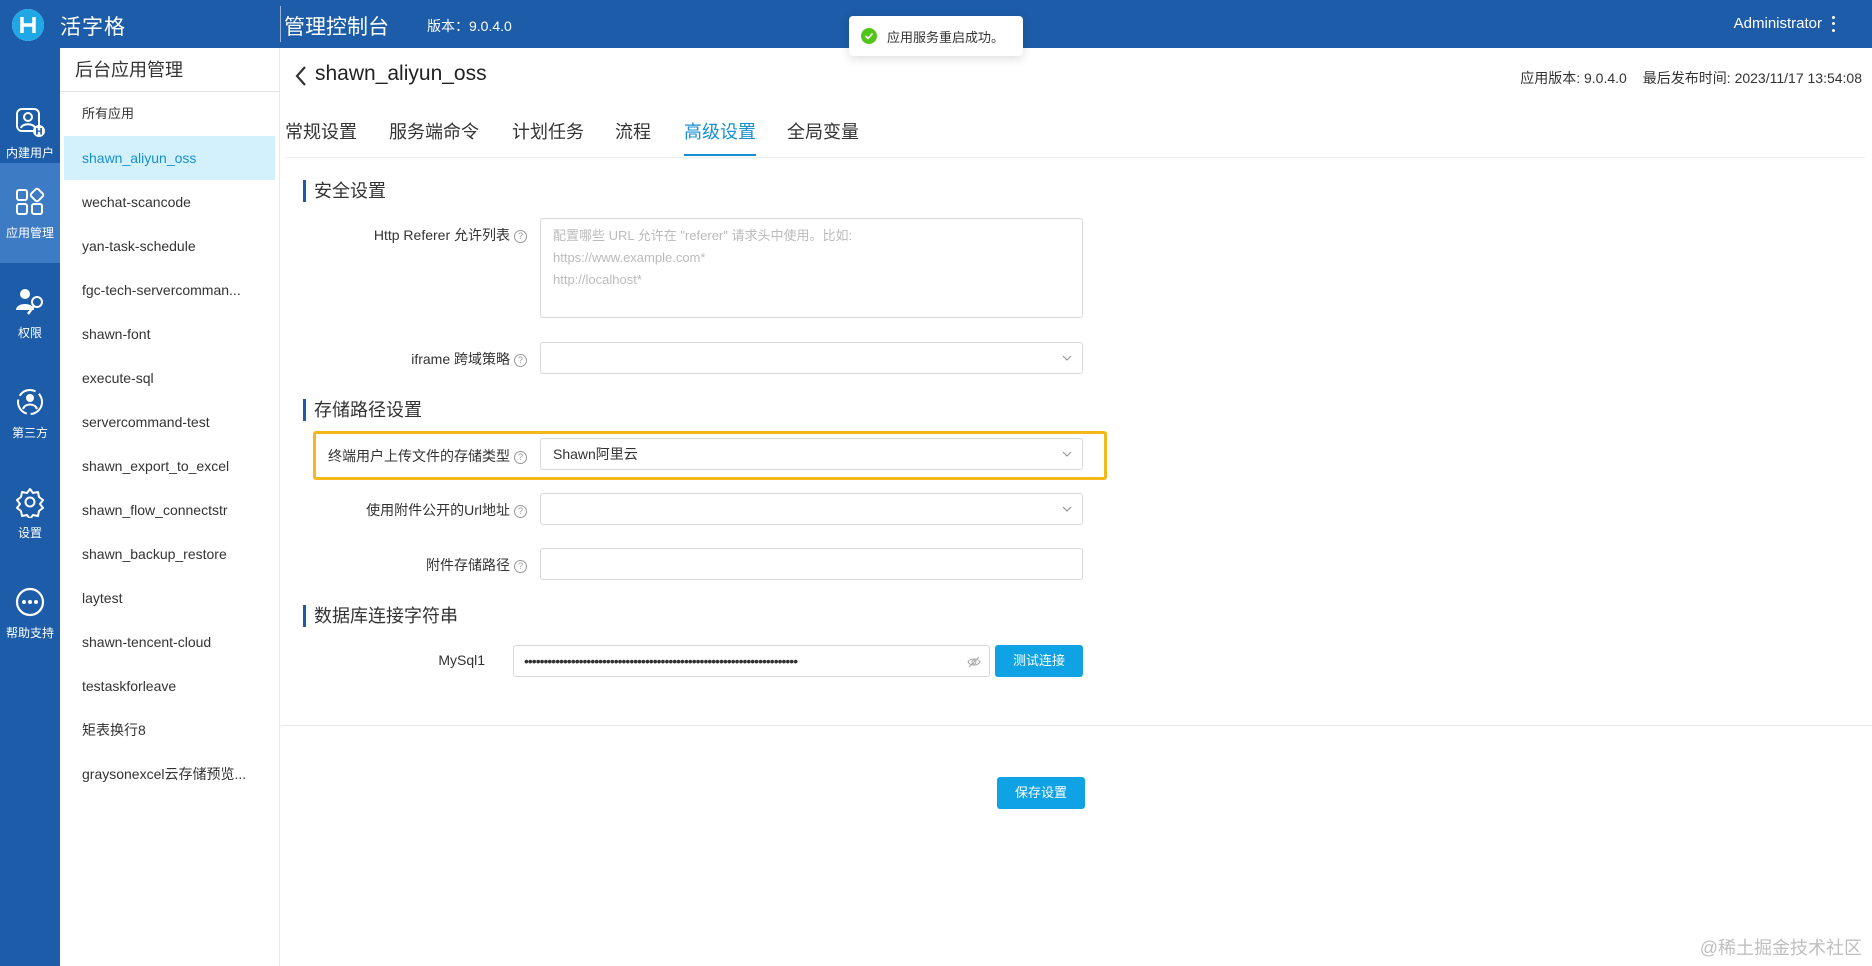  I want to click on referer-label: Http Referer 允许列表?, so click(397, 235).